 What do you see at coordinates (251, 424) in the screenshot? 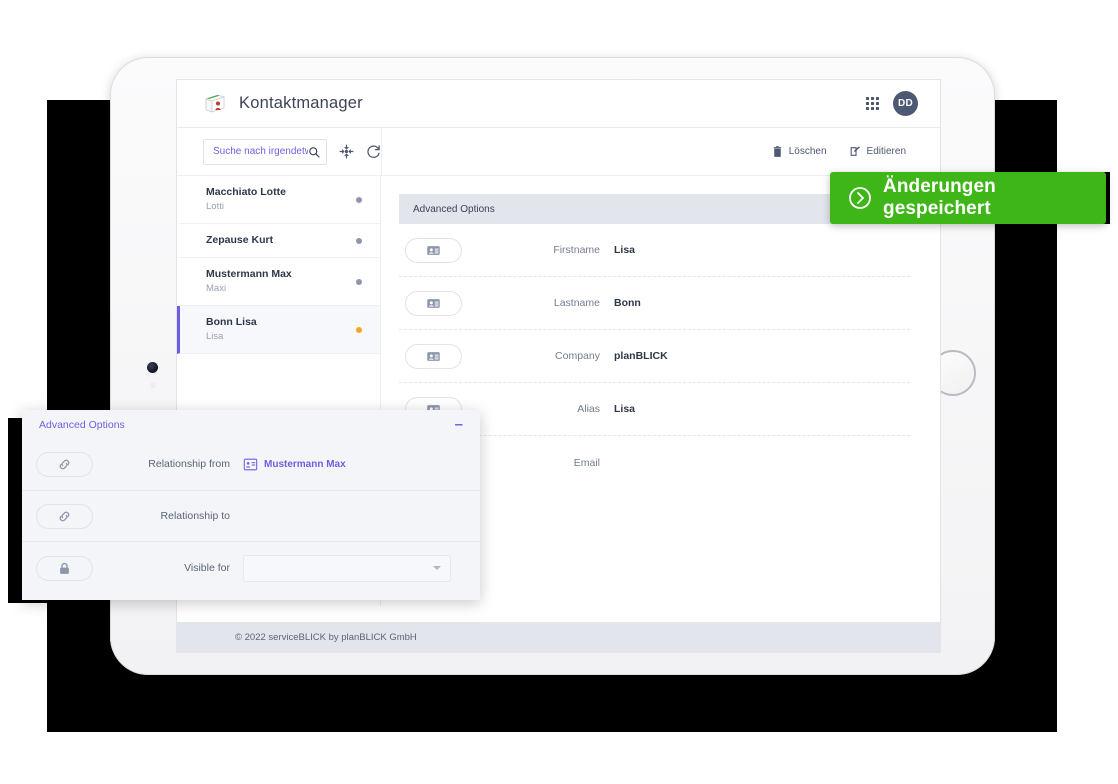
I see `overlay-header: Advanced Options –` at bounding box center [251, 424].